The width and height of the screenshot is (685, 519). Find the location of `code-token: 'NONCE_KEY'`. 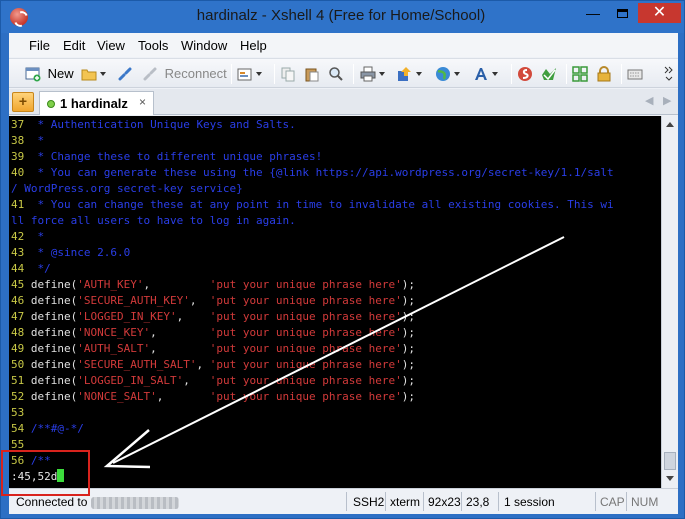

code-token: 'NONCE_KEY' is located at coordinates (114, 332).